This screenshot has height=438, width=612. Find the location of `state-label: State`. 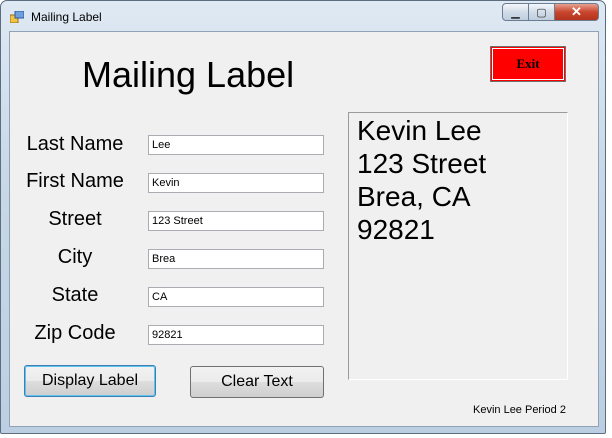

state-label: State is located at coordinates (75, 295).